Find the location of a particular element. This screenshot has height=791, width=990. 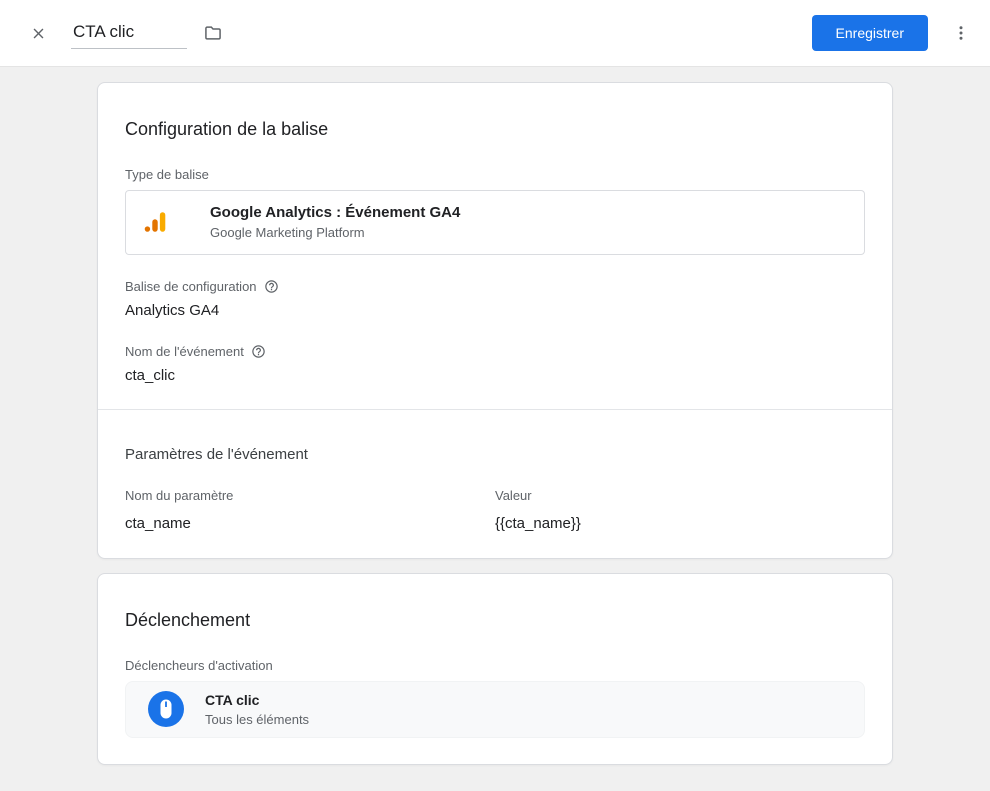

param-name-header: Nom du paramètre is located at coordinates (179, 495).